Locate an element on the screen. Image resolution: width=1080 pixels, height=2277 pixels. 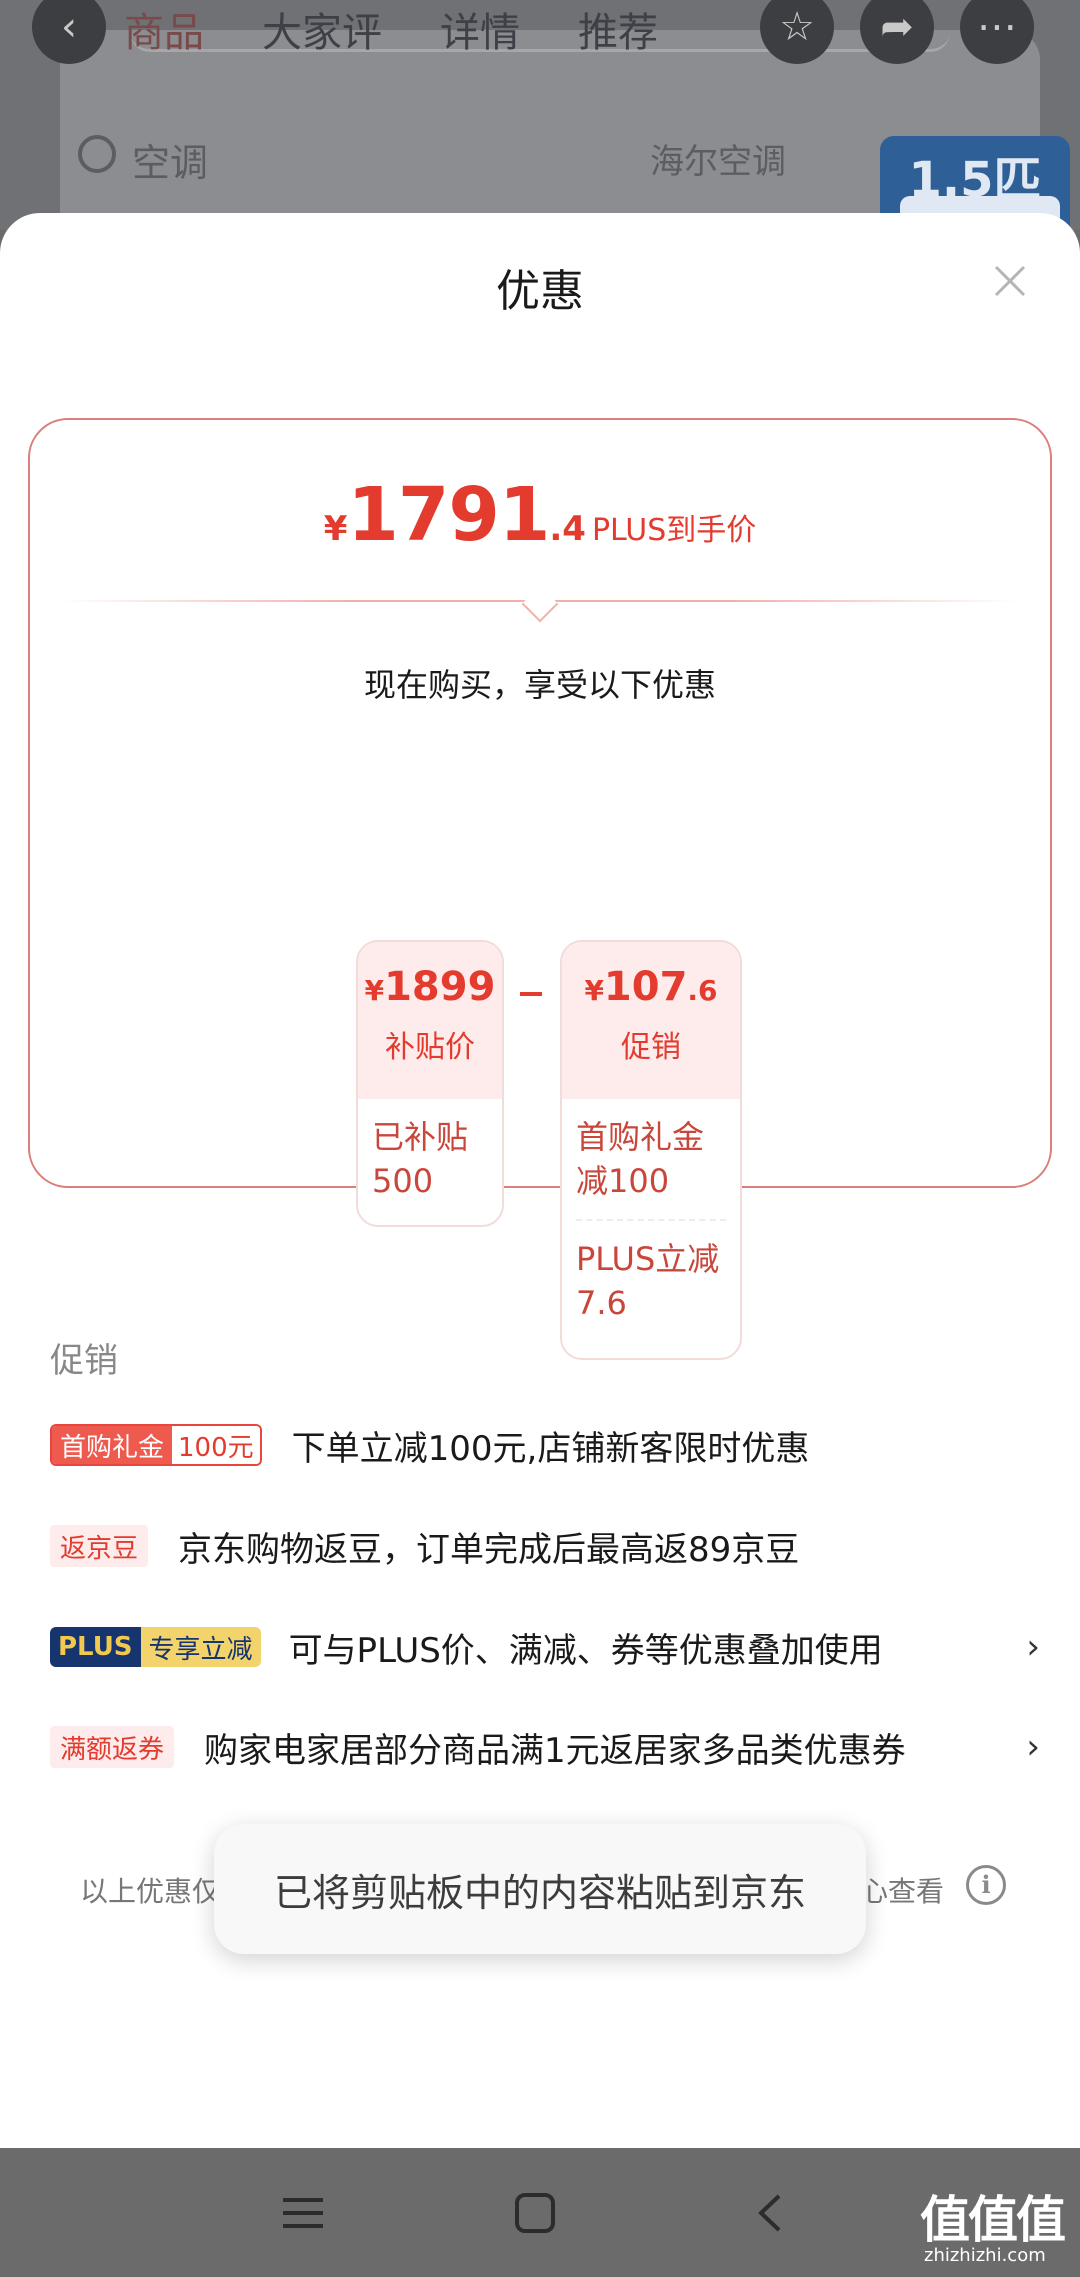
promo-box-head: ¥107.6 促销 is located at coordinates (651, 1020).